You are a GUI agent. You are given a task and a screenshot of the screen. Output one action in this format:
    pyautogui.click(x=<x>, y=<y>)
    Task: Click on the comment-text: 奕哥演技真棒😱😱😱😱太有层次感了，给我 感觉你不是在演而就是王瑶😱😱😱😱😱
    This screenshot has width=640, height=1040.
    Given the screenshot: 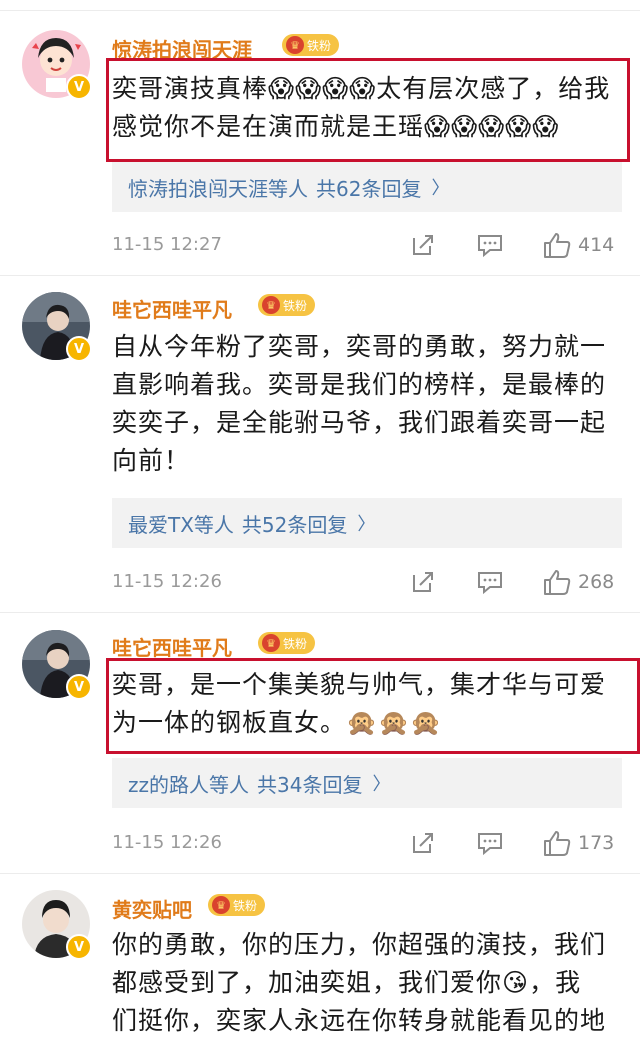 What is the action you would take?
    pyautogui.click(x=367, y=108)
    